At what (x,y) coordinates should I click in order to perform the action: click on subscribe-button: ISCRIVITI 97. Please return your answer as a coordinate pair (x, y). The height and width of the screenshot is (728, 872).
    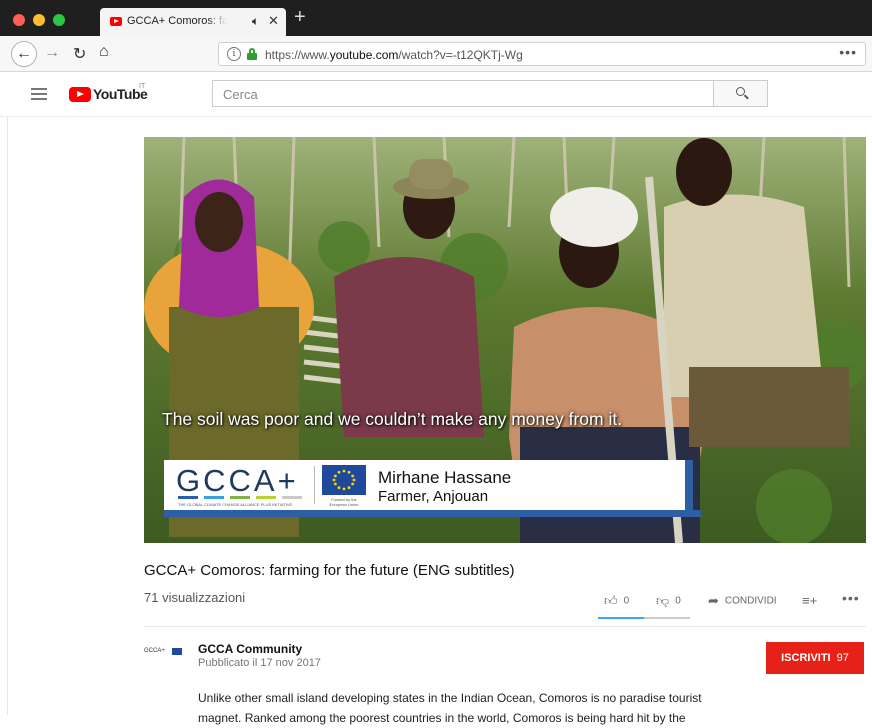
    Looking at the image, I should click on (815, 658).